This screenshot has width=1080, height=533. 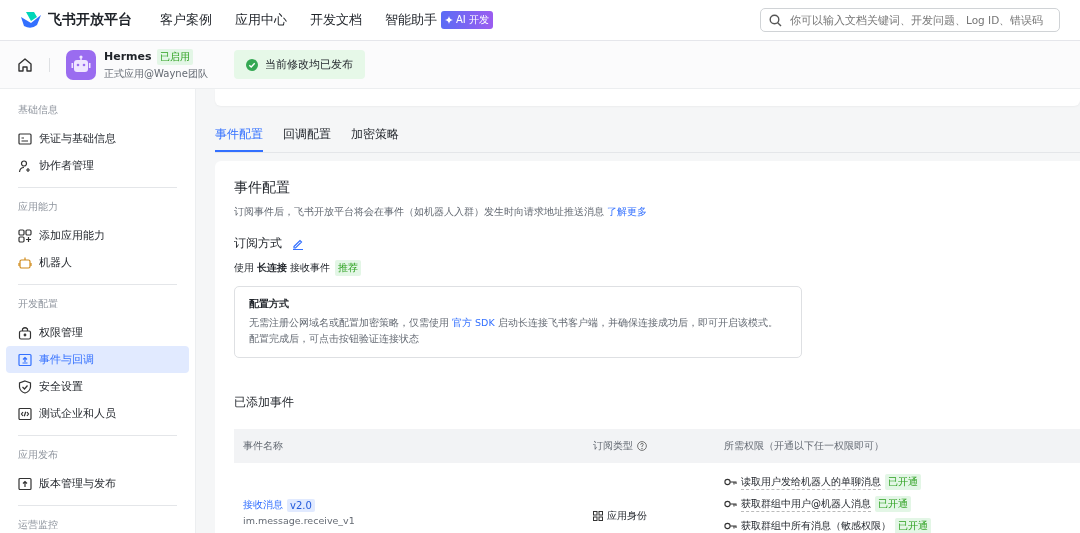 What do you see at coordinates (811, 482) in the screenshot?
I see `permission-name: 读取用户发给机器人的单聊消息` at bounding box center [811, 482].